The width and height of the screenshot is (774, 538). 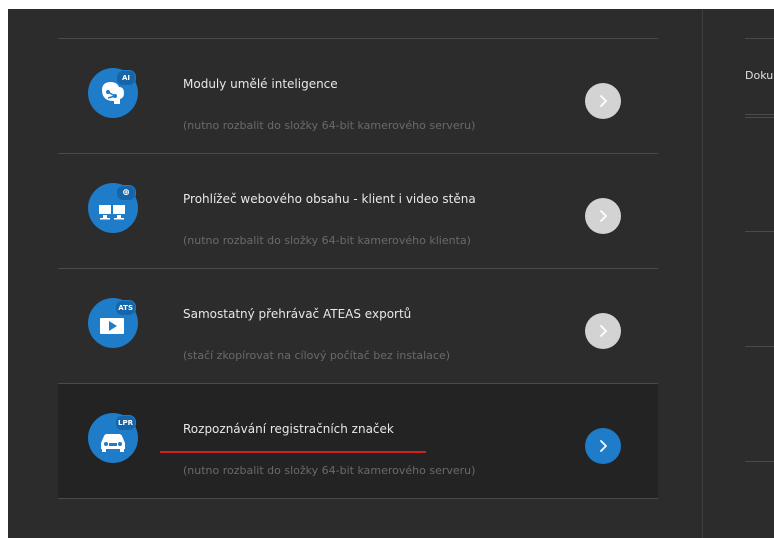 I want to click on video-player-icon: ATS, so click(x=113, y=323).